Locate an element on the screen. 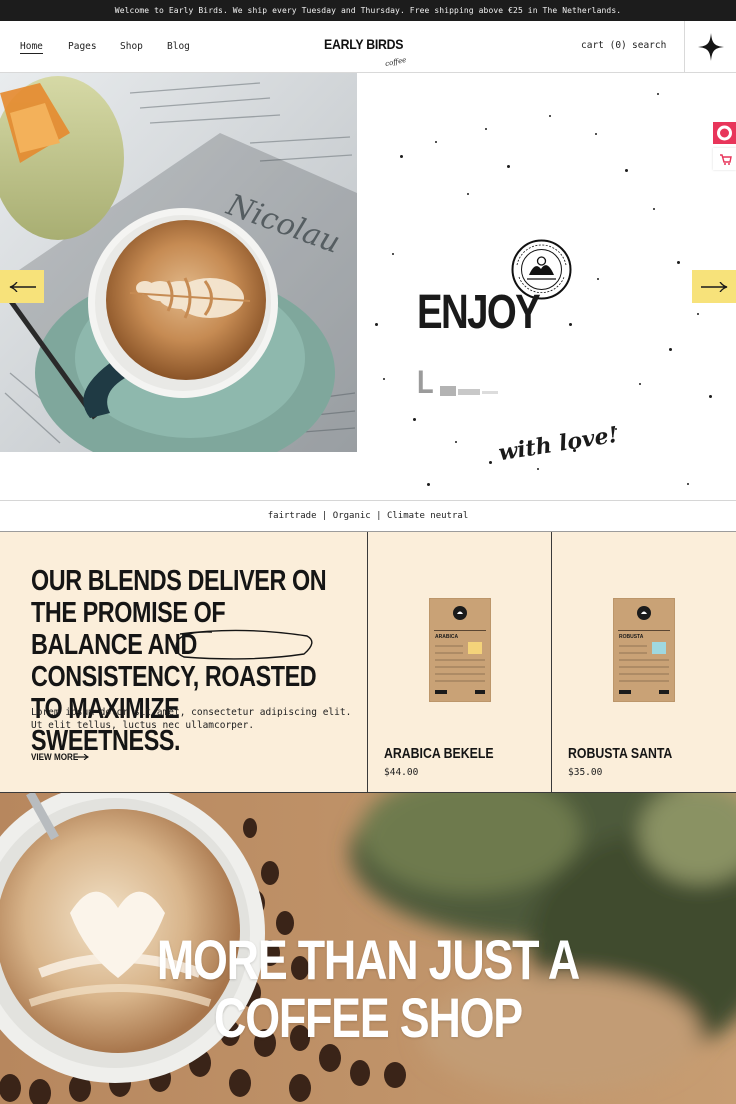  banner-headline-line2: COFFEE SHOP is located at coordinates (368, 1017).